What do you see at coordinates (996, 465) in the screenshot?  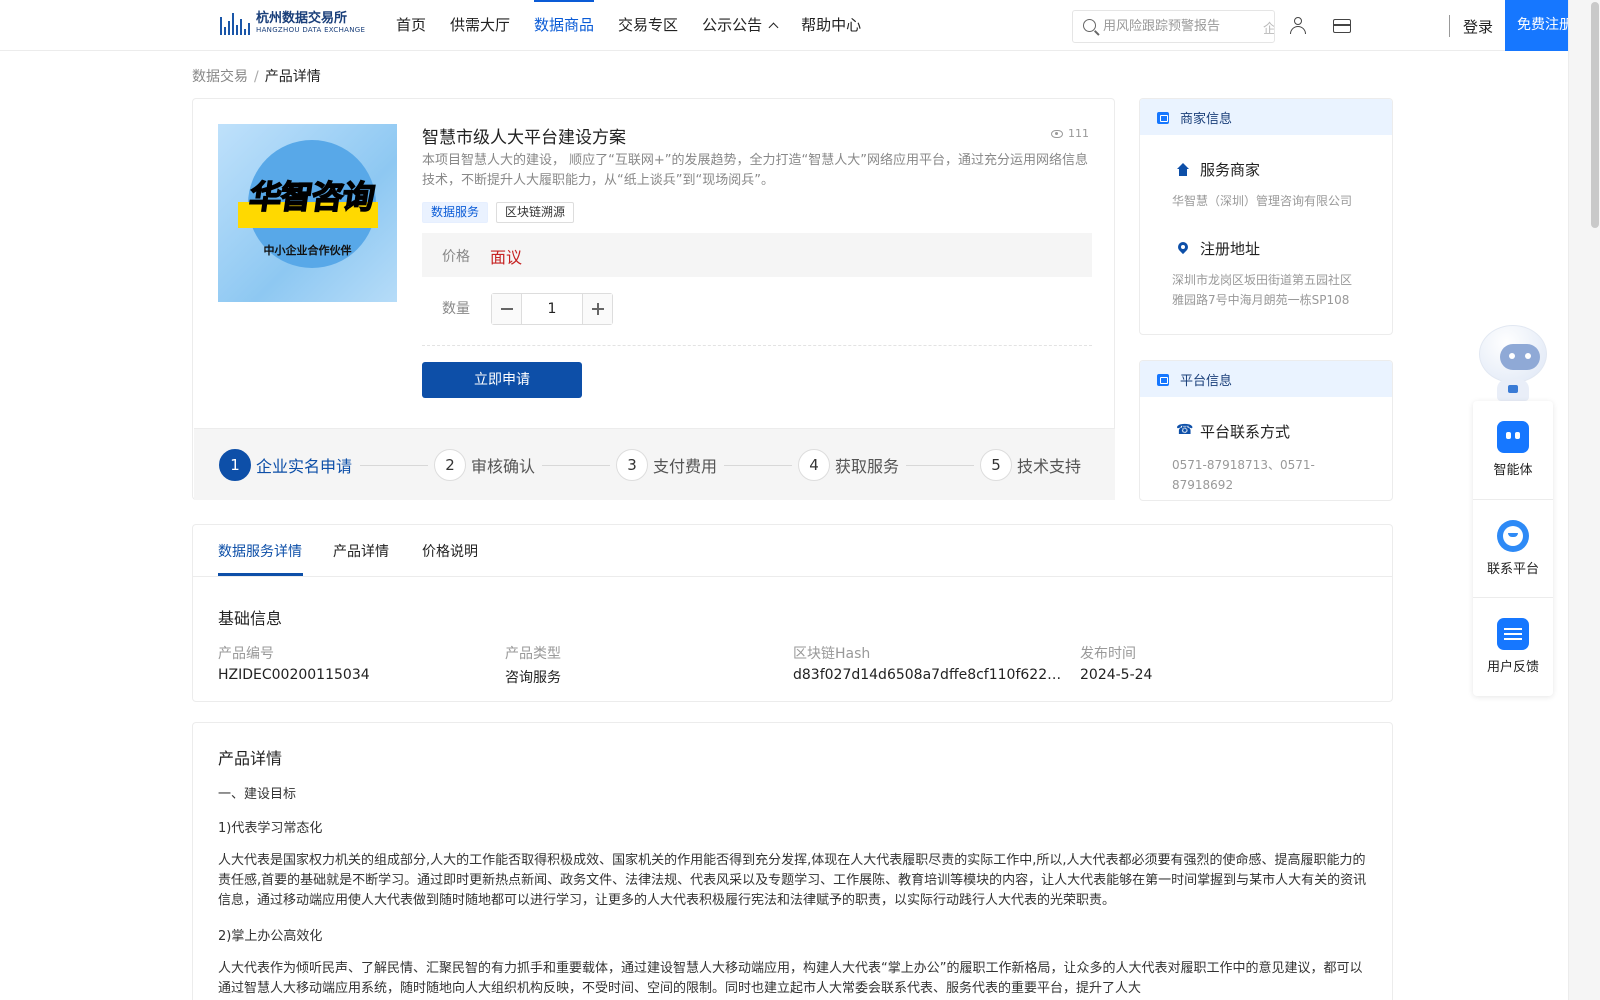 I see `step-5-number: 5` at bounding box center [996, 465].